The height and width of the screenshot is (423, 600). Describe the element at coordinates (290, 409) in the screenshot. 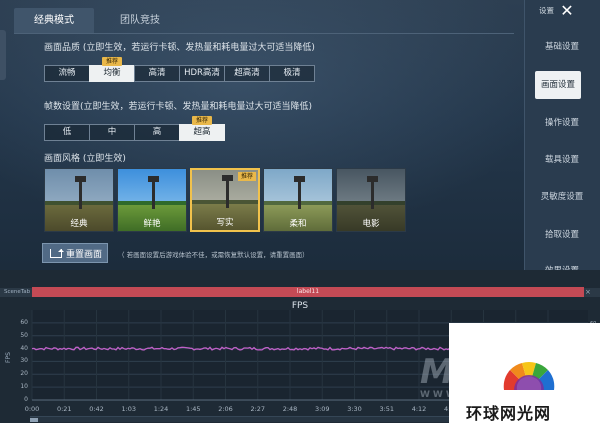

I see `x-tick-label: 2:48` at that location.